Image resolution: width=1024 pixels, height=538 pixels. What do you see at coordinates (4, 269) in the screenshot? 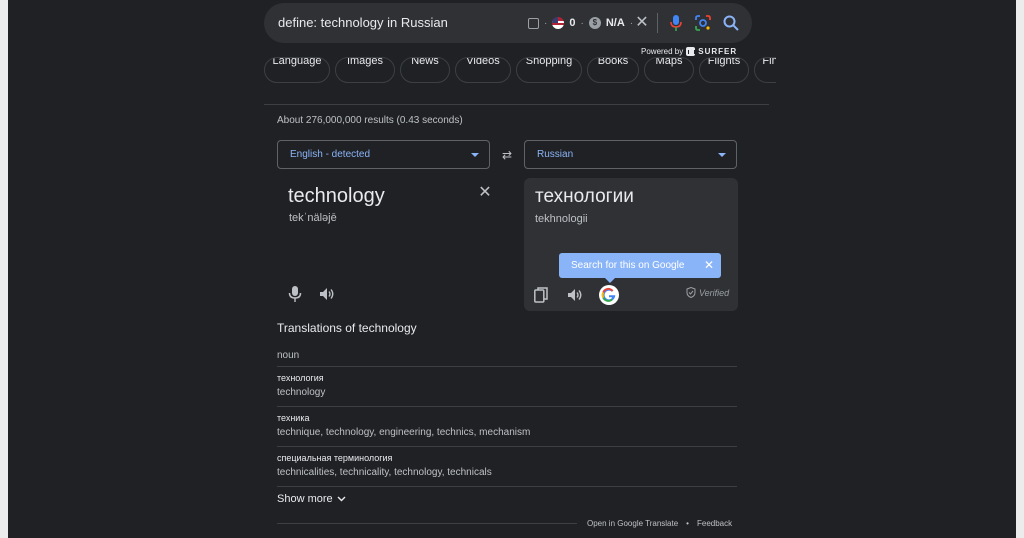
I see `left-margin` at bounding box center [4, 269].